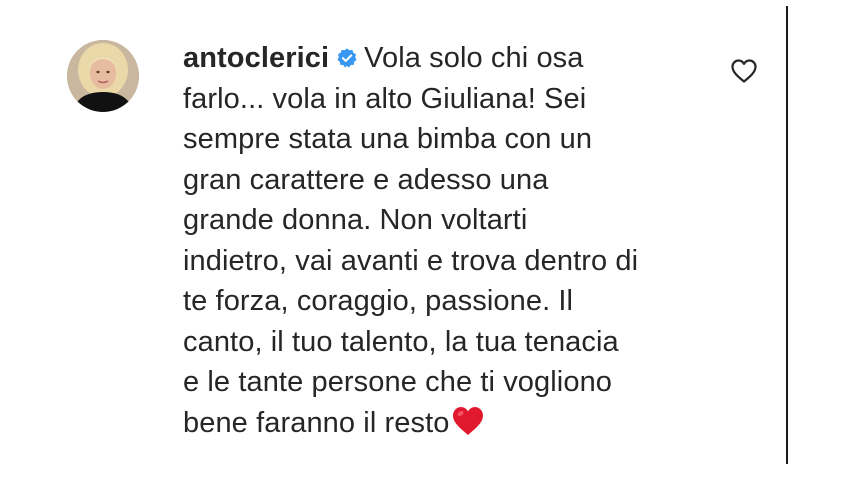  Describe the element at coordinates (401, 341) in the screenshot. I see `comment-line-8: canto, il tuo talento, la tua tenacia` at that location.